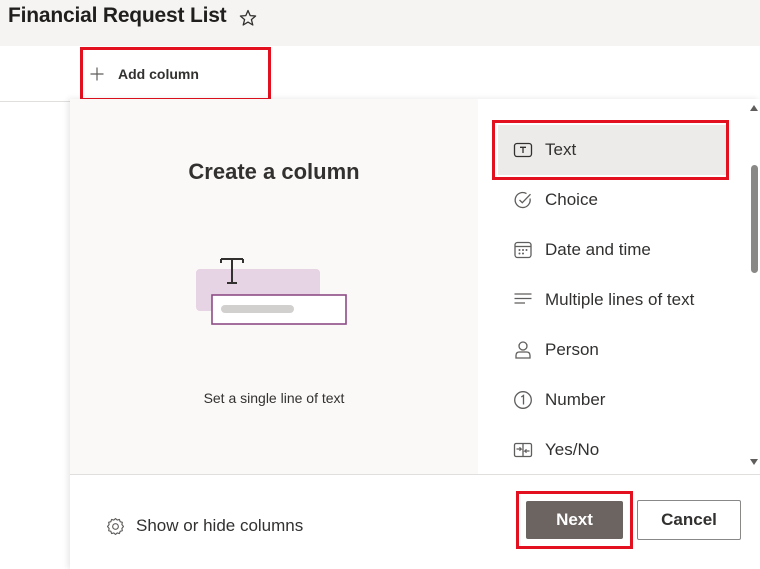 This screenshot has height=569, width=760. I want to click on title-bar: Financial Request List, so click(380, 23).